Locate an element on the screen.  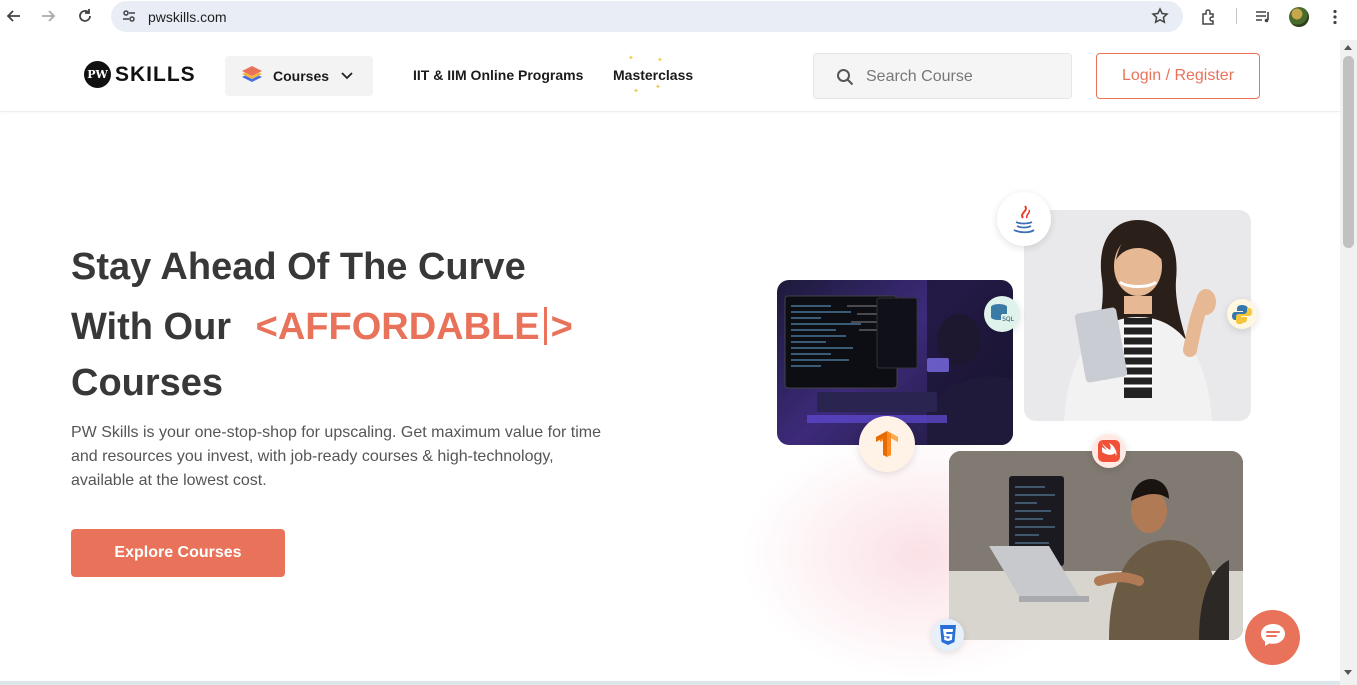
svg-text: SQL is located at coordinates (1008, 319).